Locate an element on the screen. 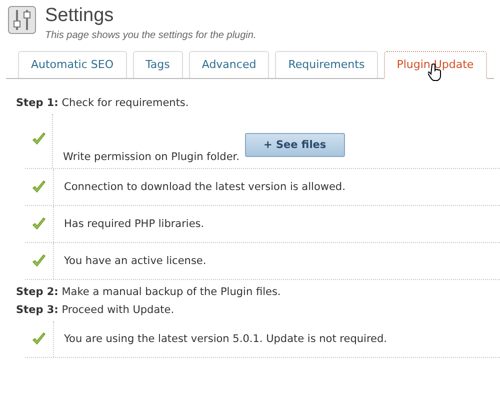 This screenshot has height=407, width=500. sliders-icon is located at coordinates (22, 20).